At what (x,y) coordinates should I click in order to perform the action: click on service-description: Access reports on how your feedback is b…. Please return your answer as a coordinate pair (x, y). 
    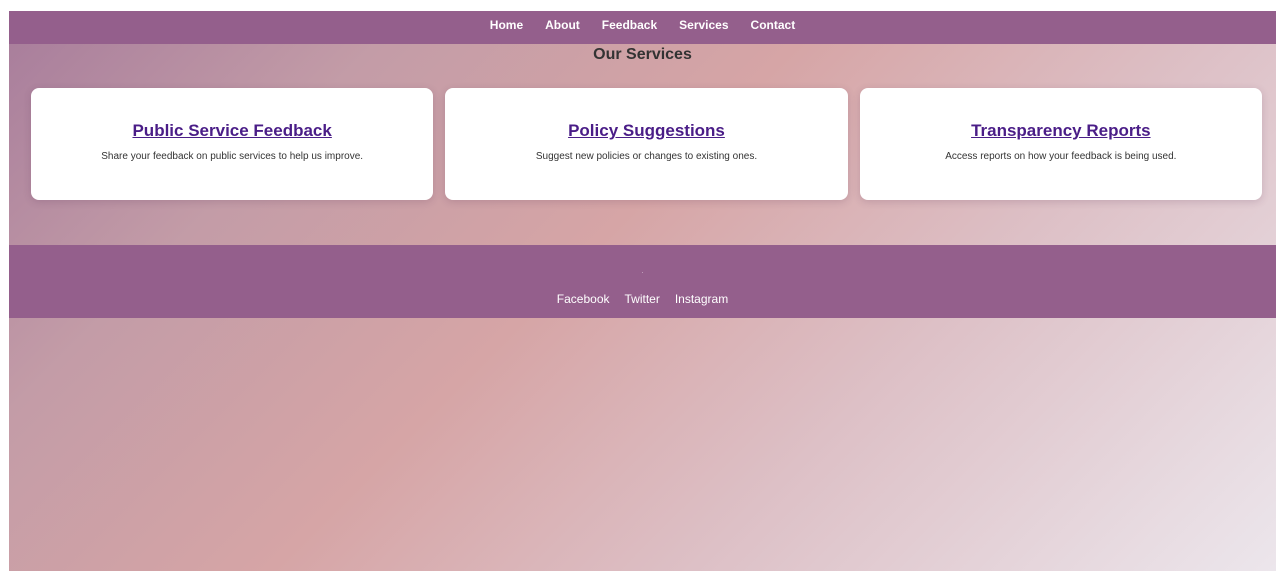
    Looking at the image, I should click on (1061, 156).